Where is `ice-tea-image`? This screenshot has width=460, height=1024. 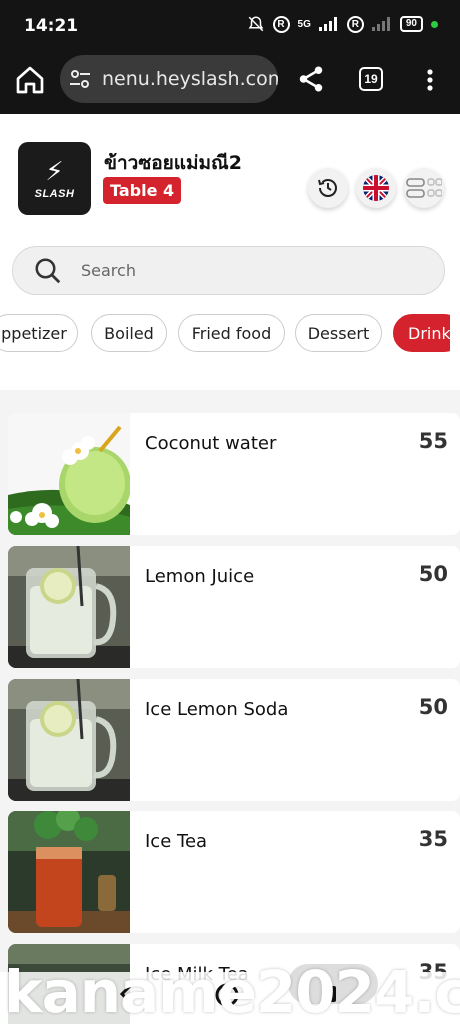 ice-tea-image is located at coordinates (69, 872).